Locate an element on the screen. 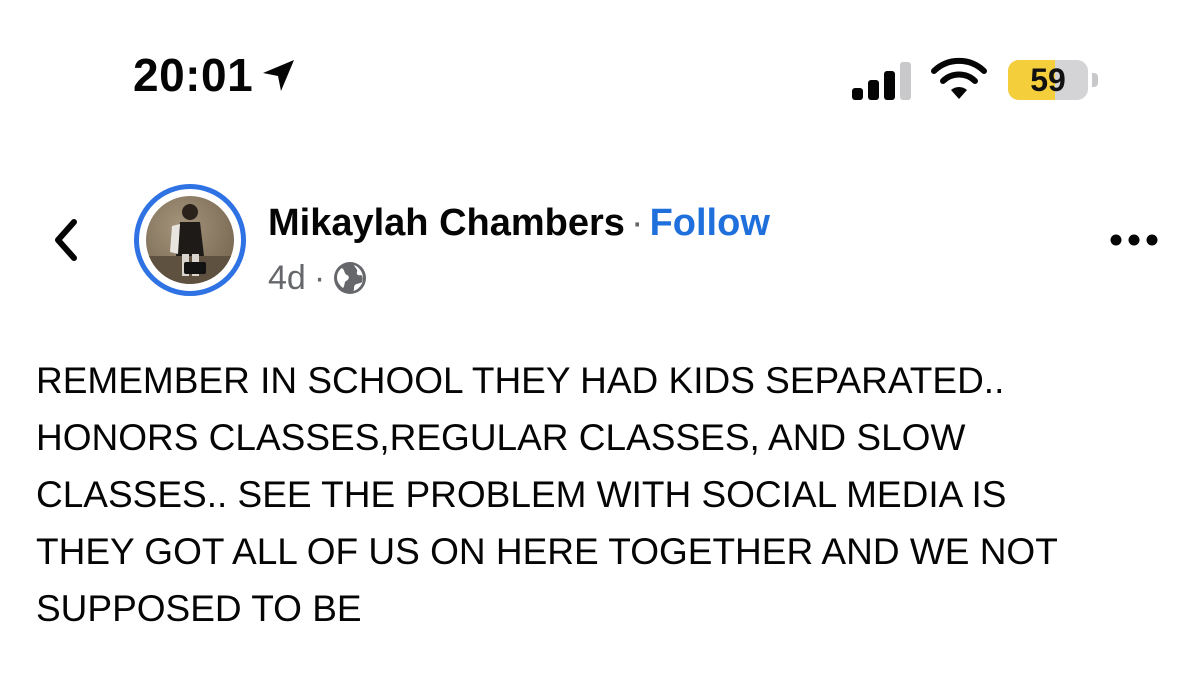 The height and width of the screenshot is (673, 1200). battery-body: 59 is located at coordinates (1048, 80).